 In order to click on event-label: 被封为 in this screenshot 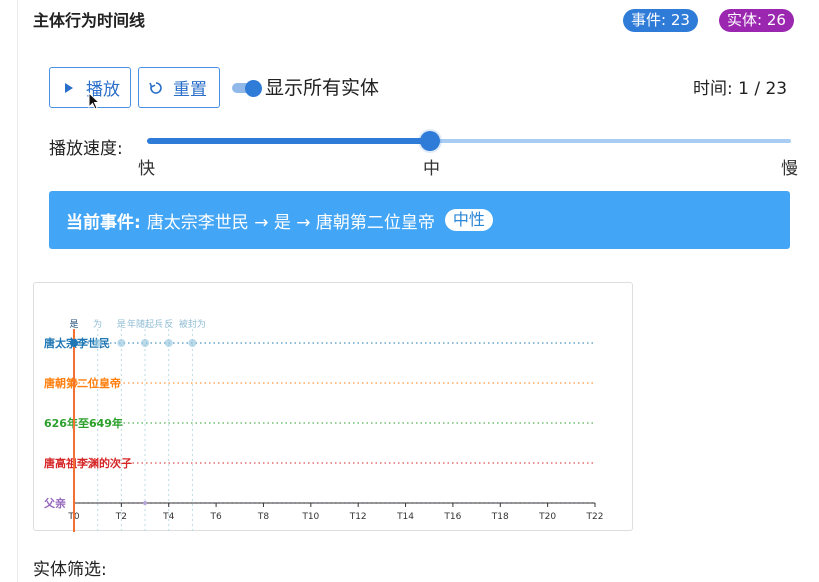, I will do `click(192, 324)`.